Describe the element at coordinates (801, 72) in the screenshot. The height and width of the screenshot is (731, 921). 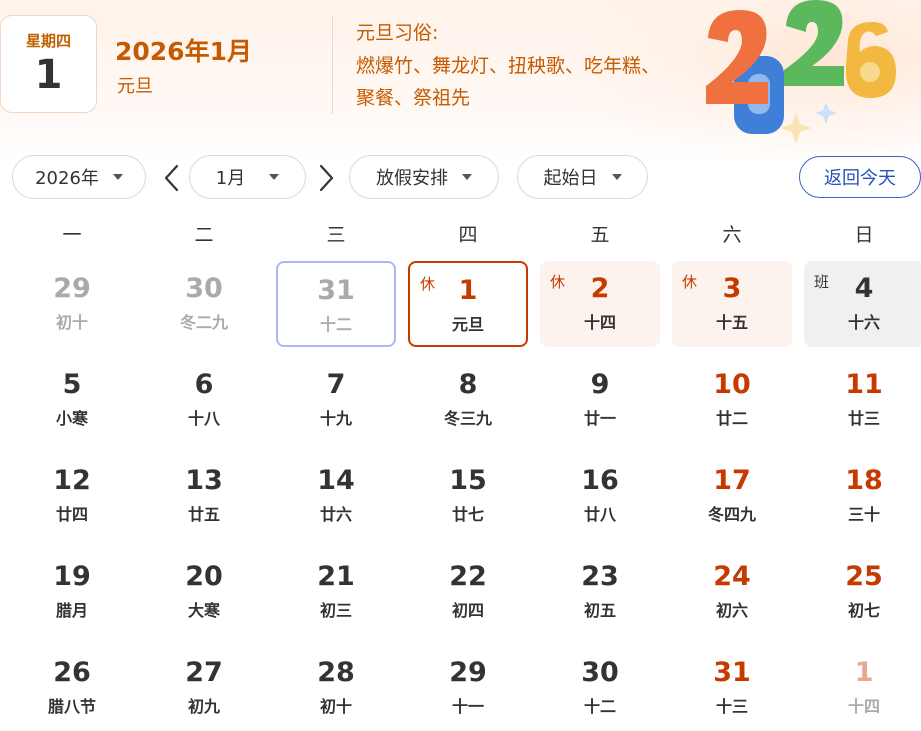
I see `new-year-2026-art-icon` at that location.